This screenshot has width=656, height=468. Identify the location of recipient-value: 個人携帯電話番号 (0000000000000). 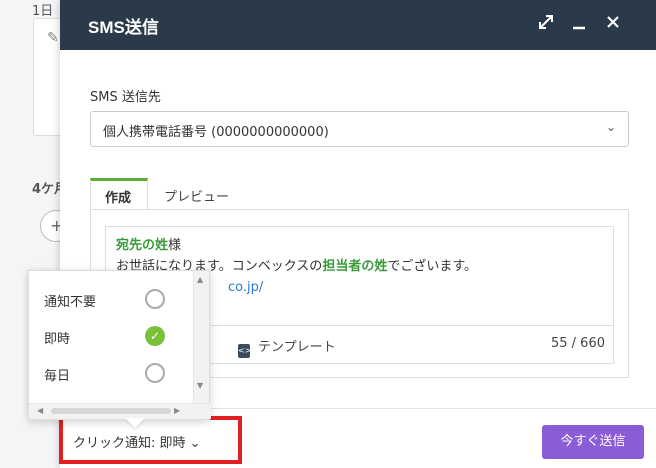
(216, 132).